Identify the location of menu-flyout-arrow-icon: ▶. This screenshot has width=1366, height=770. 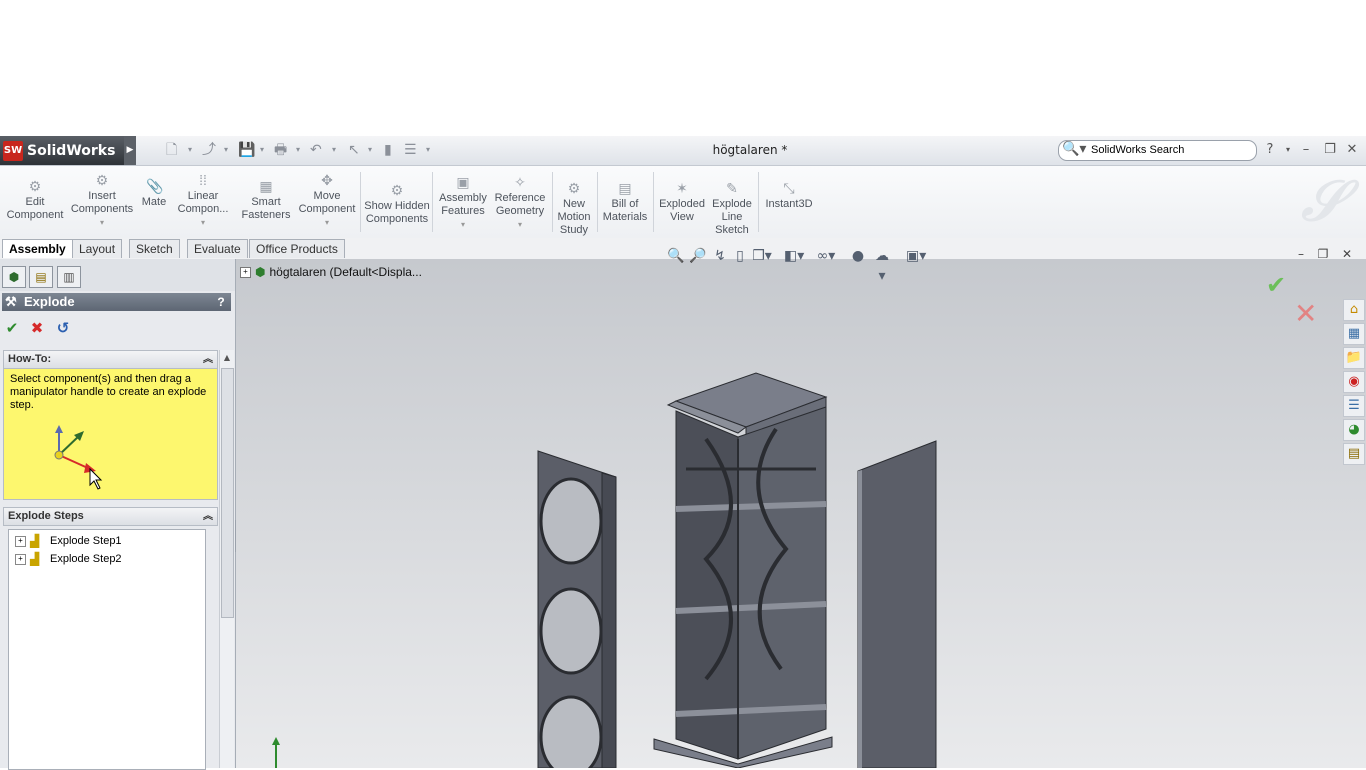
(130, 150).